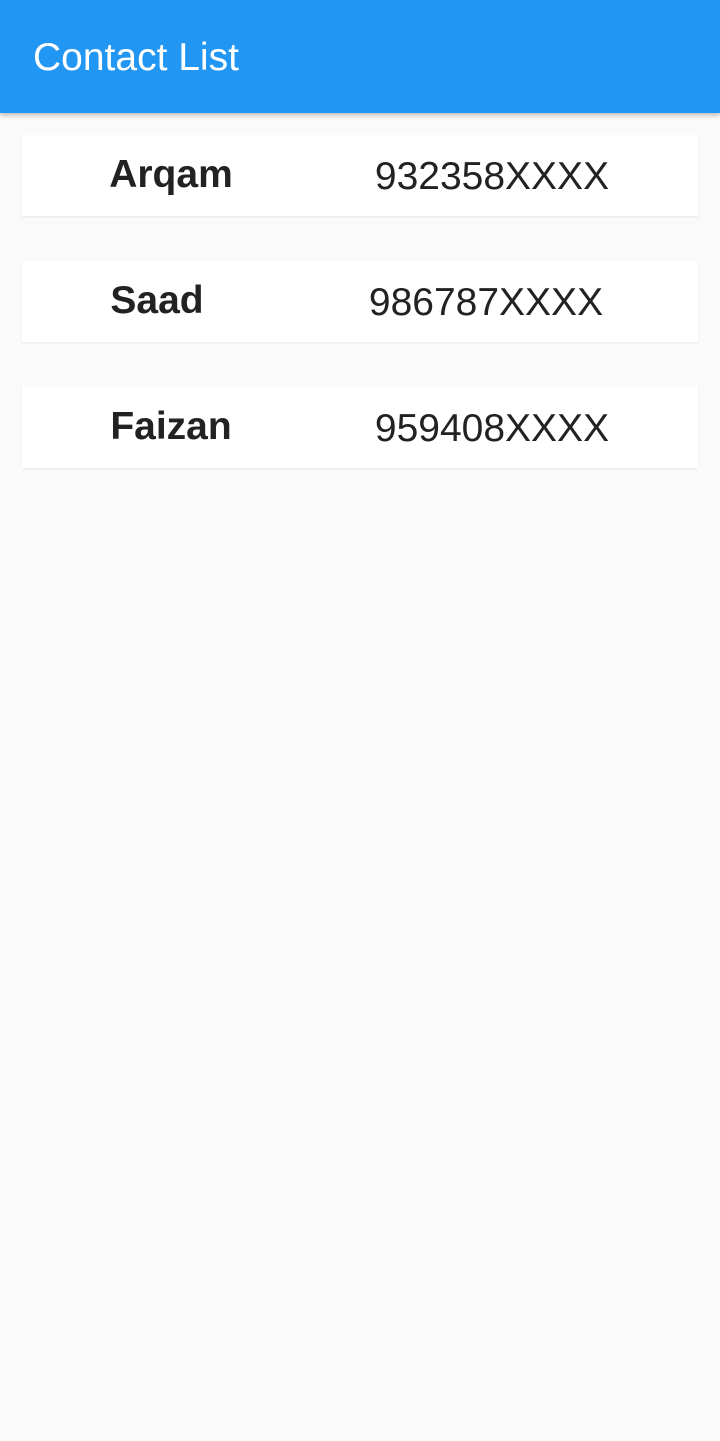 The image size is (720, 1441). Describe the element at coordinates (360, 175) in the screenshot. I see `contact-card-arqam: Arqam 932358XXXX` at that location.